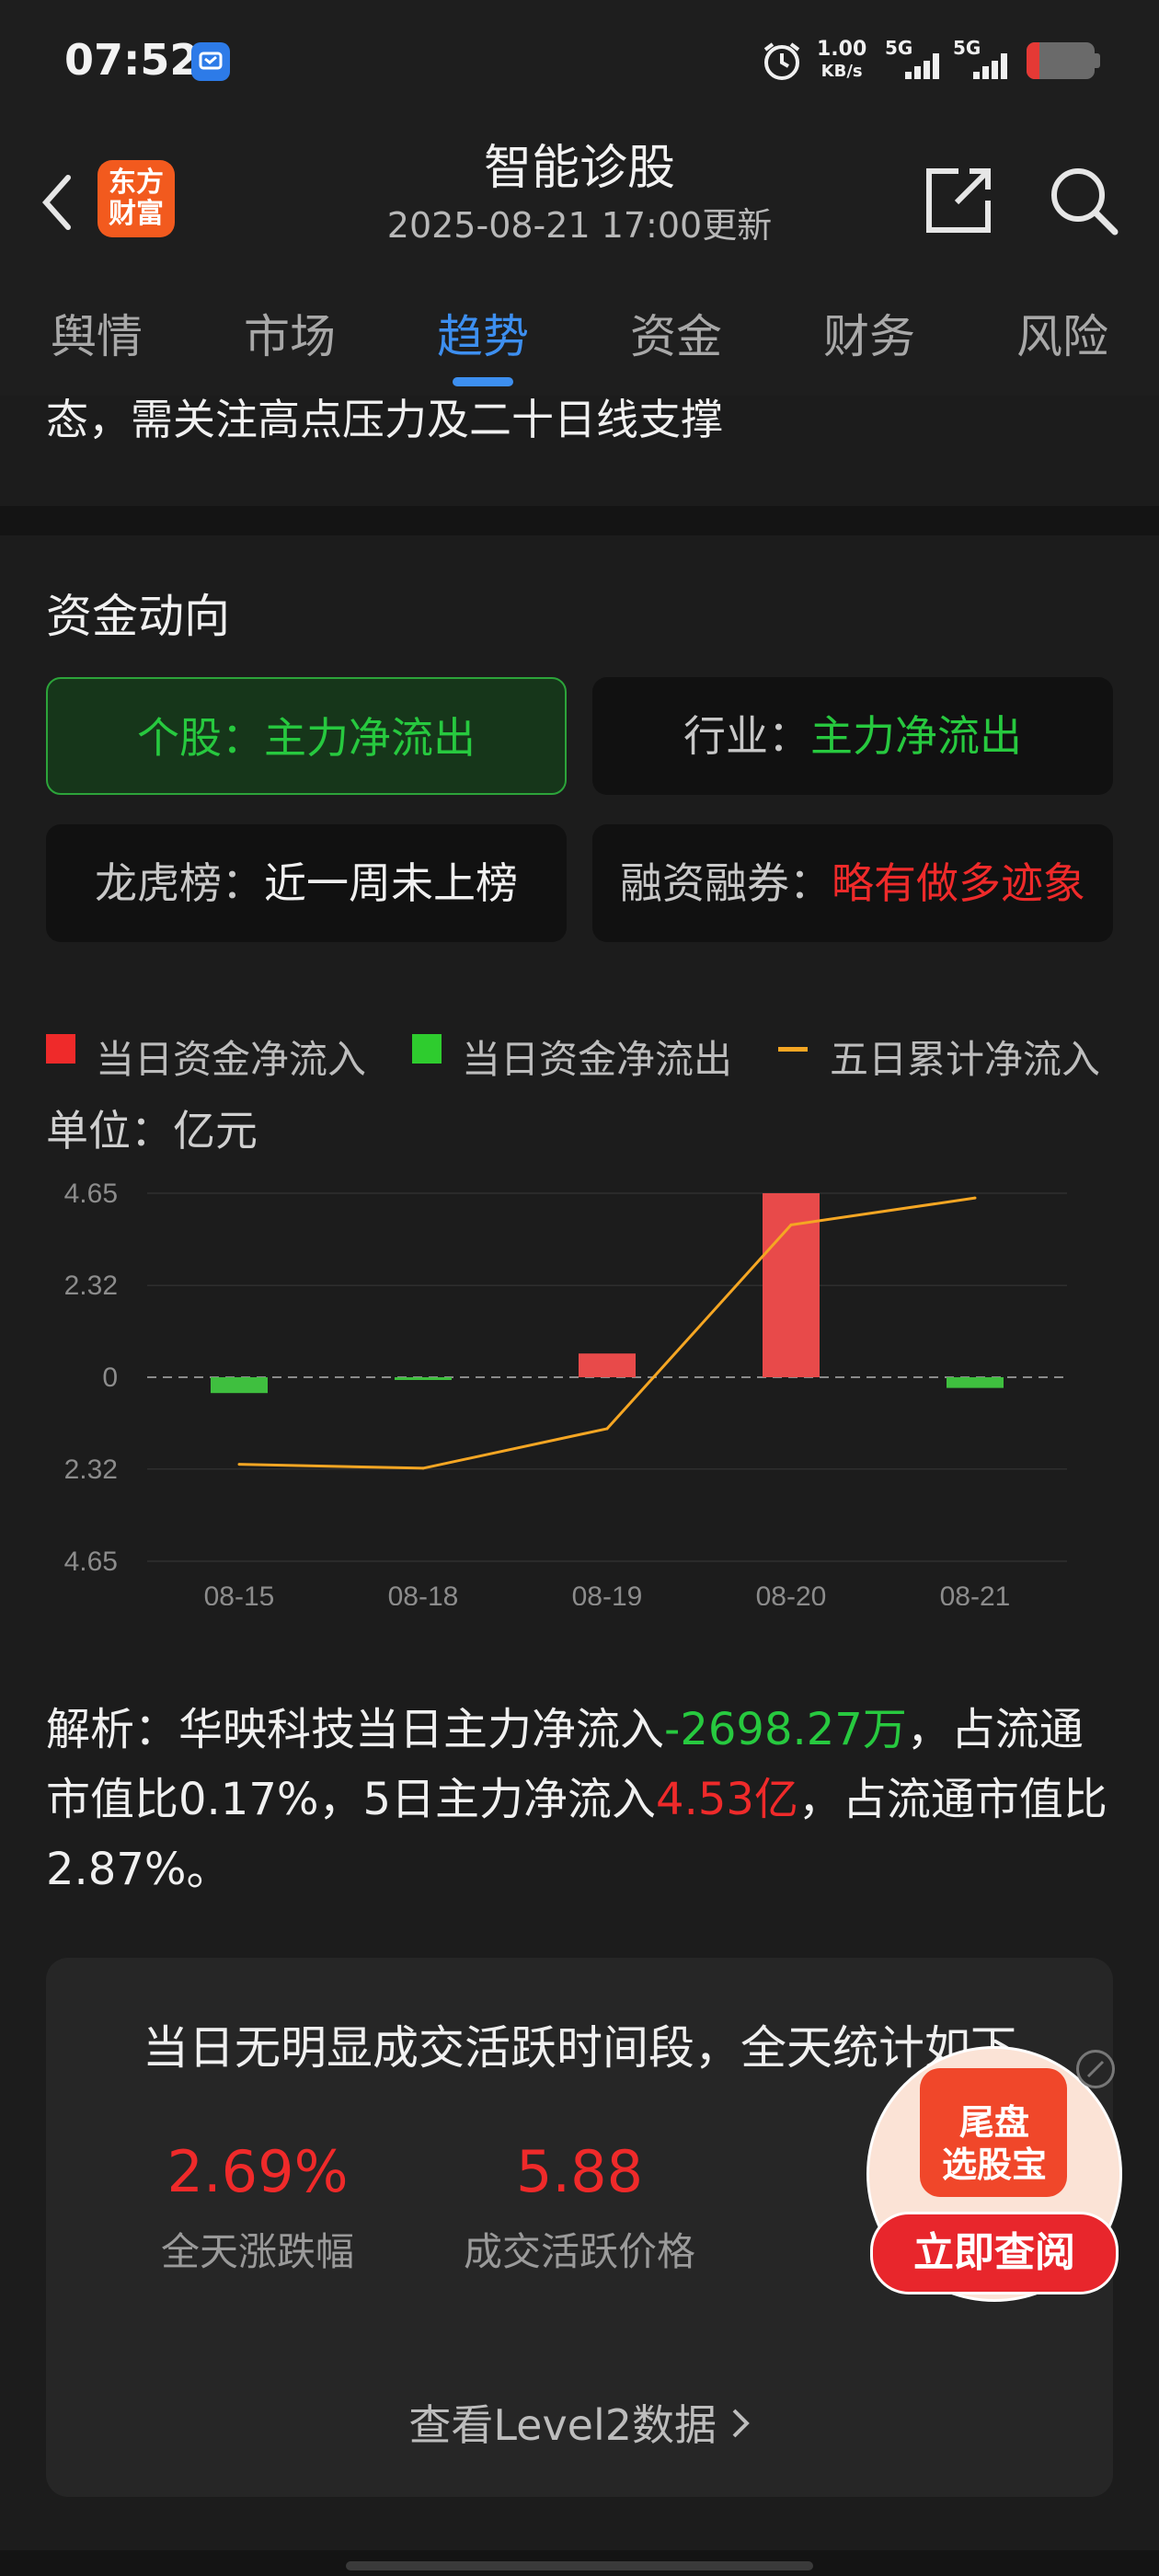  I want to click on chevron-left-icon, so click(57, 204).